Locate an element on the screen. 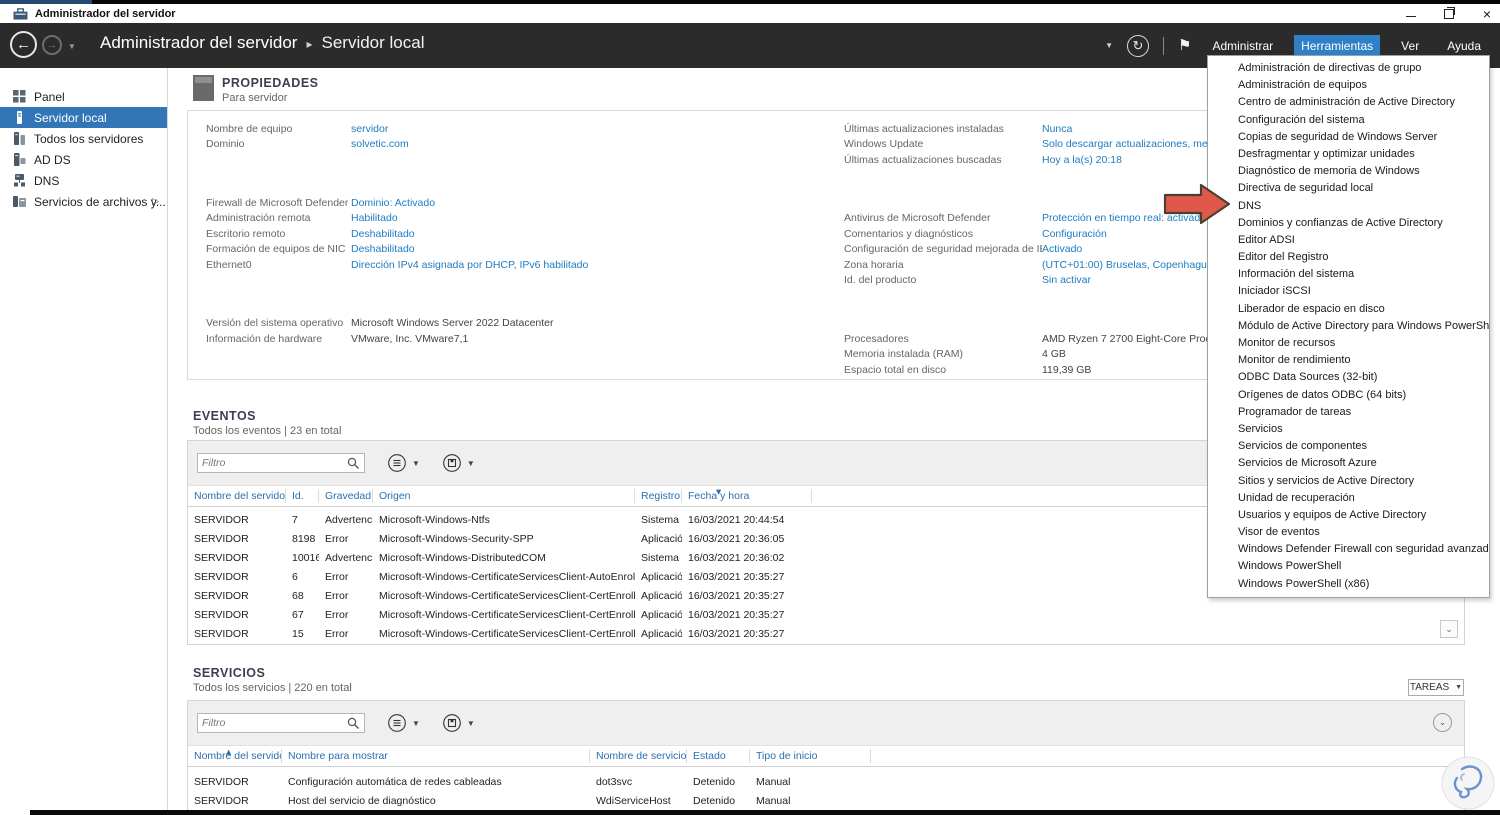  property-label: Información de hardware is located at coordinates (264, 338).